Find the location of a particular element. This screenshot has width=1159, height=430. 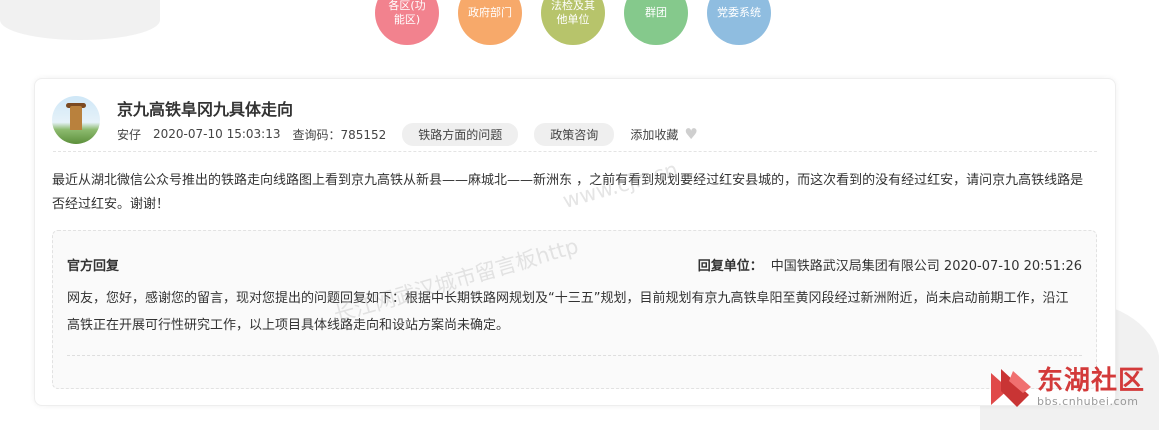

category-nav: 各区(功能区) 政府部门 法检及其他单位 群团 党委系统 is located at coordinates (579, 25).